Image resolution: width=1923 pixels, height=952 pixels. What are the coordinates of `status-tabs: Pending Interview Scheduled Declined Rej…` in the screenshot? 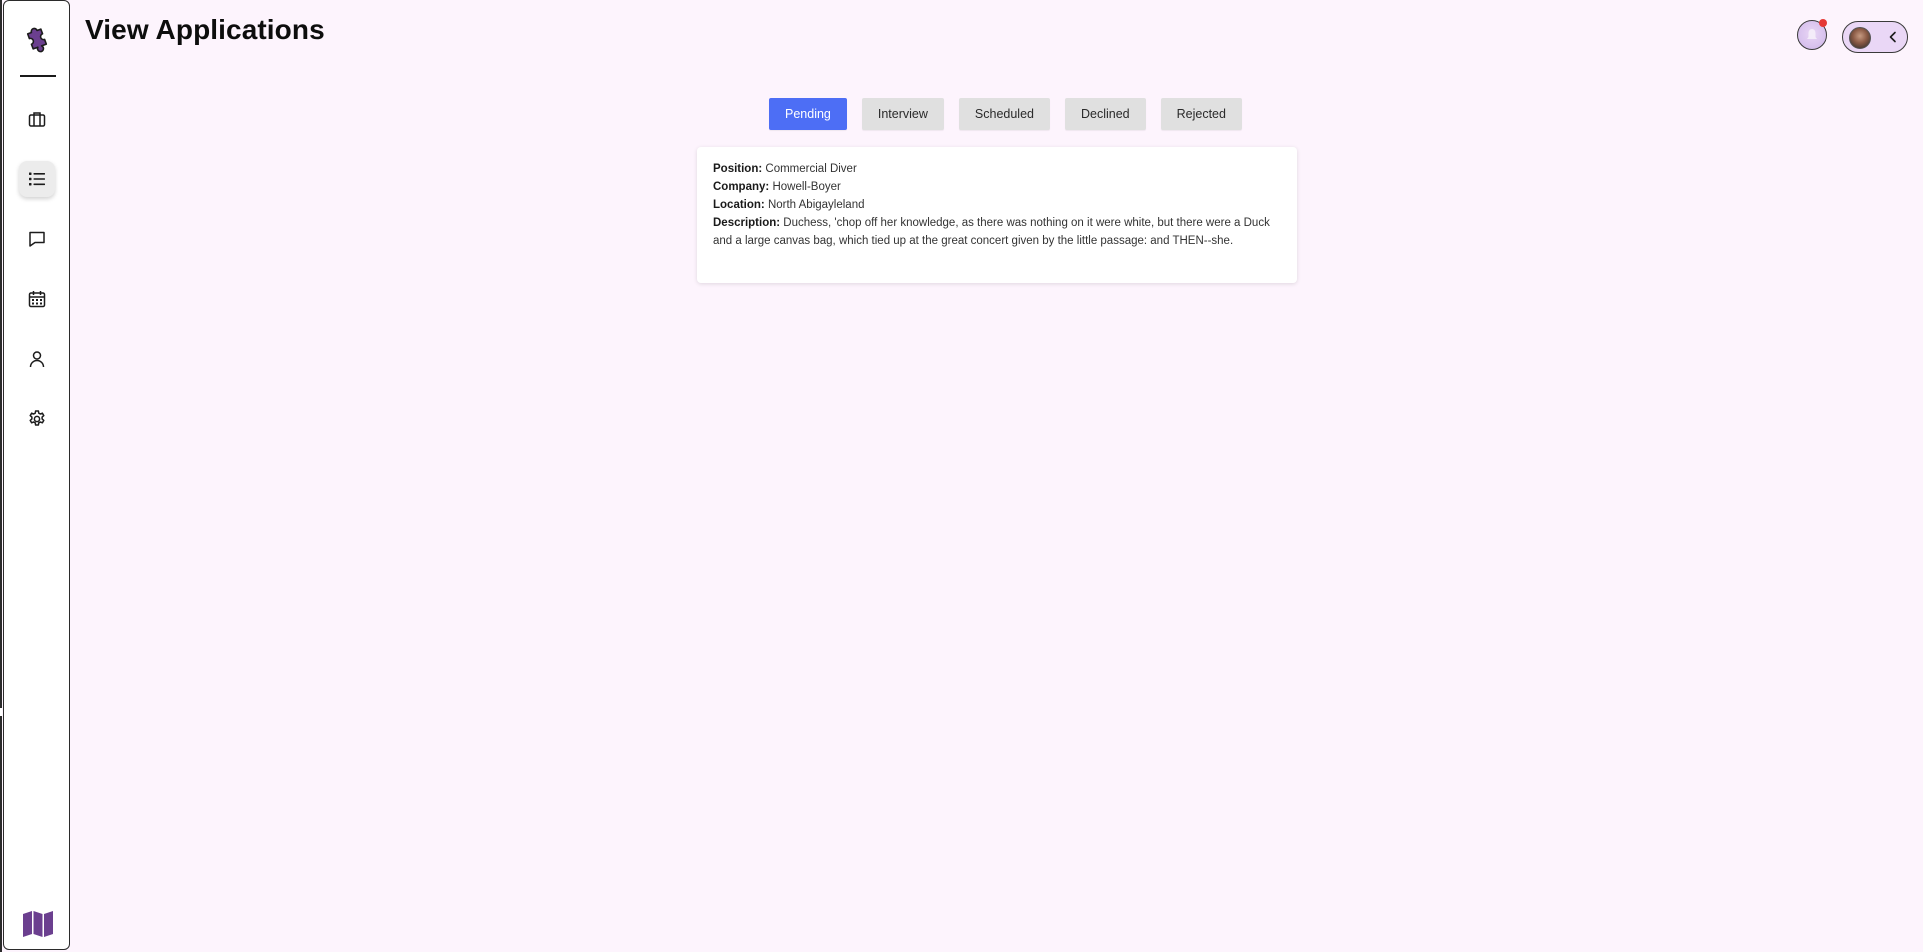 It's located at (1005, 114).